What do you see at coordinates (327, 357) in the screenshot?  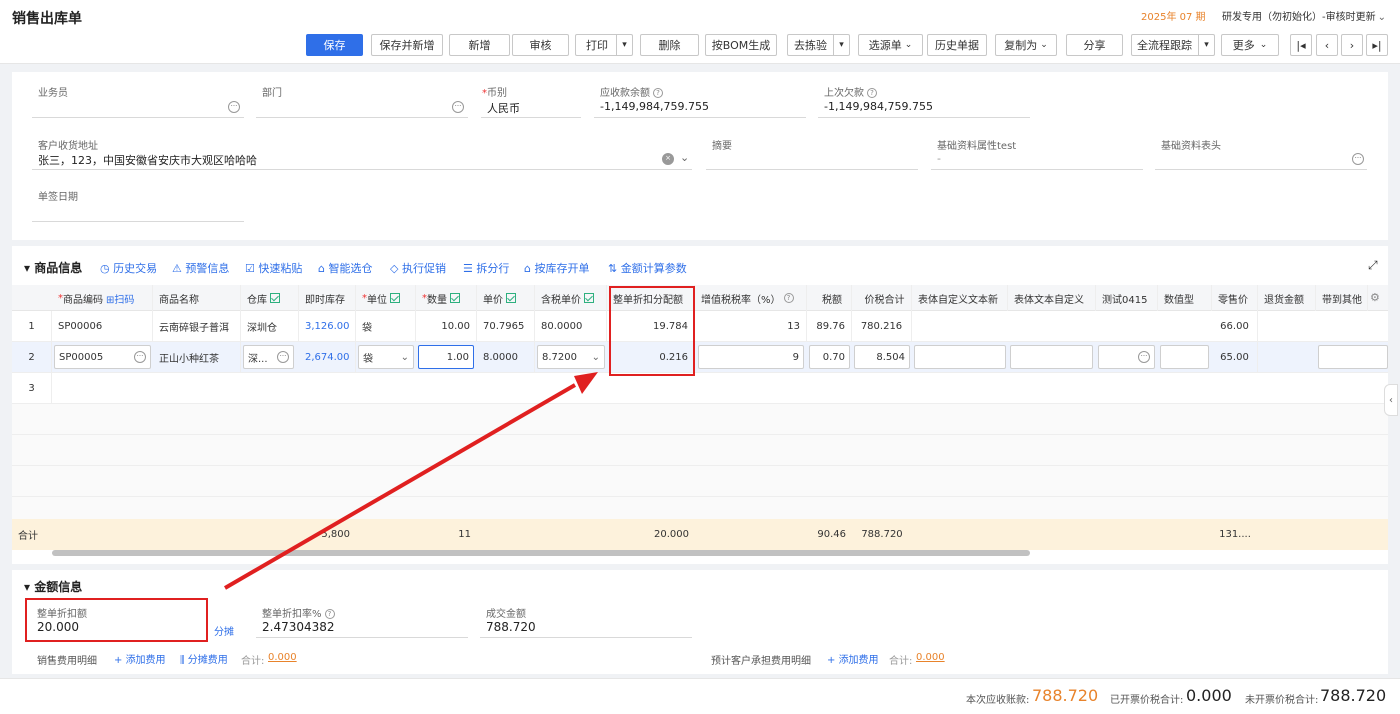 I see `cell-stock: 2,674.00` at bounding box center [327, 357].